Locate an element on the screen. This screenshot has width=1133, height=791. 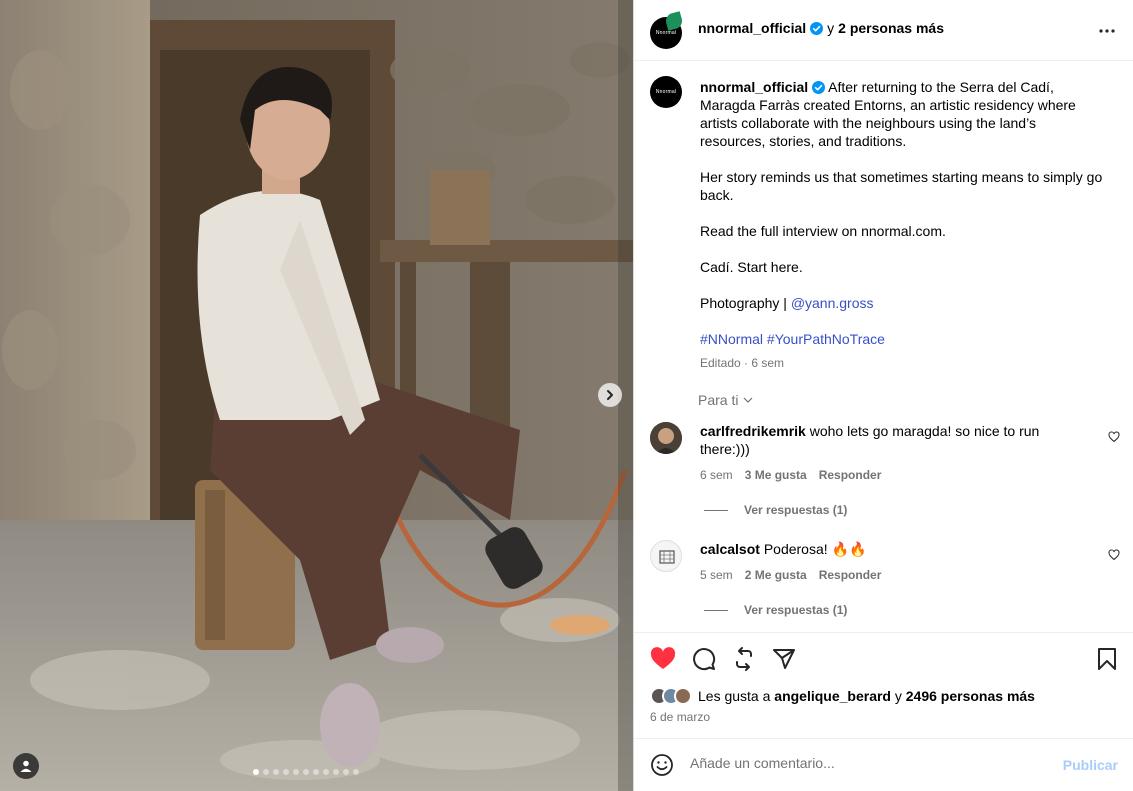
liker-username: angelique_berard is located at coordinates (832, 696).